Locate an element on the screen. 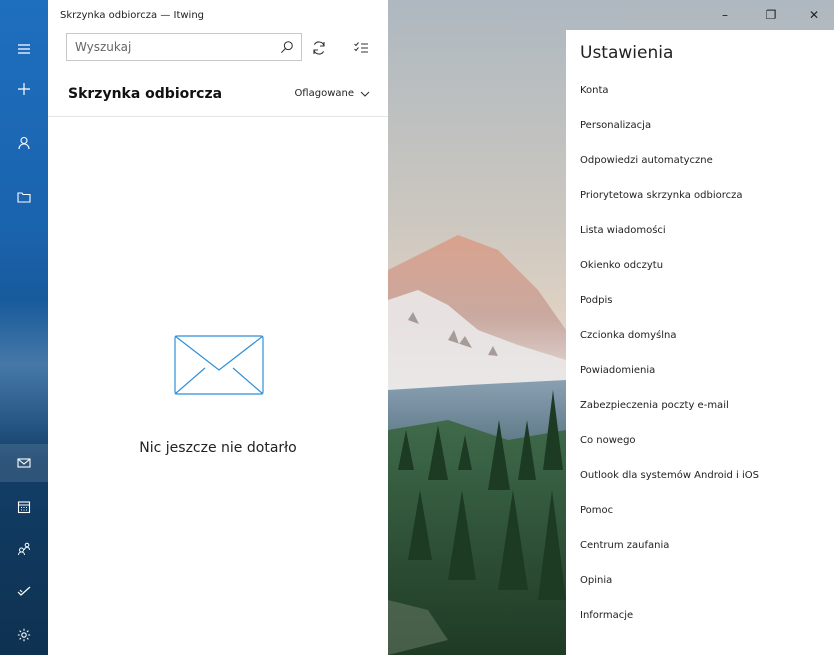 This screenshot has height=655, width=834. empty-message: Nic jeszcze nie dotarło is located at coordinates (218, 448).